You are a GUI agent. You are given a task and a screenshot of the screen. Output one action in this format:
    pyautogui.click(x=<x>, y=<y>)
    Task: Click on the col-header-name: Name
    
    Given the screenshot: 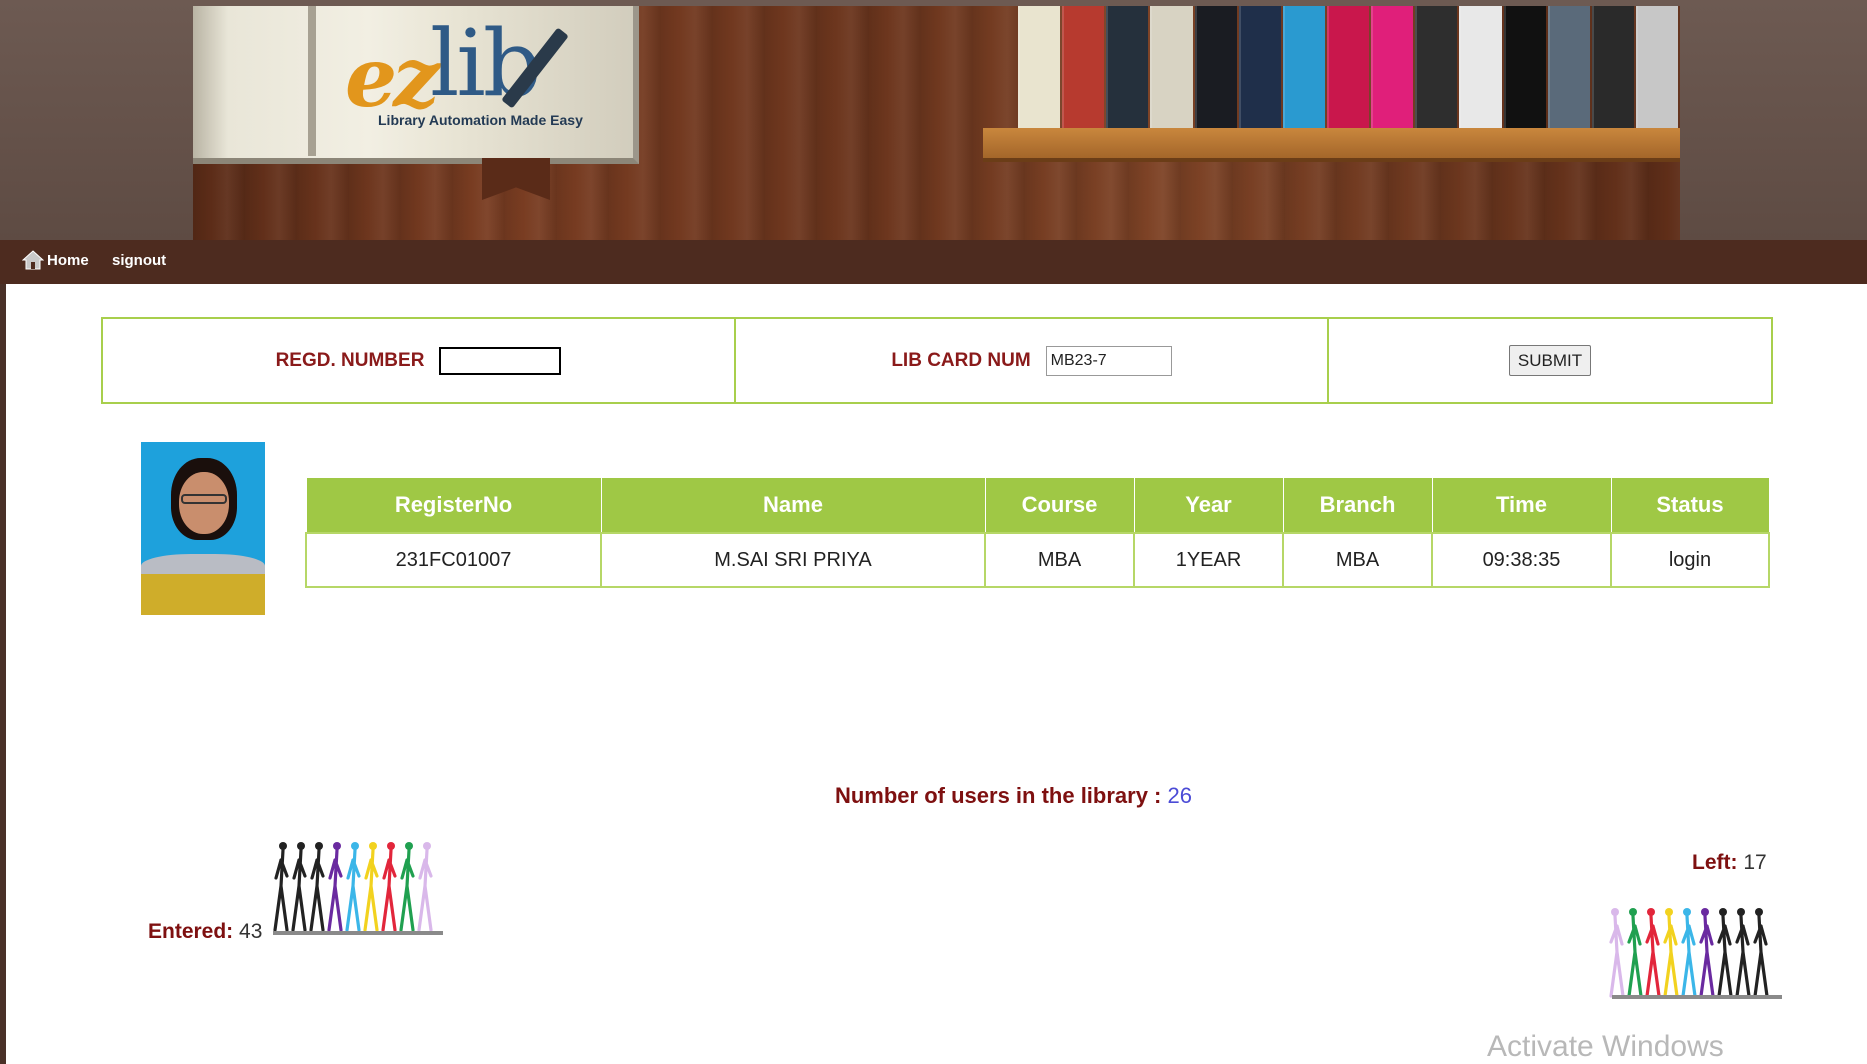 What is the action you would take?
    pyautogui.click(x=793, y=505)
    